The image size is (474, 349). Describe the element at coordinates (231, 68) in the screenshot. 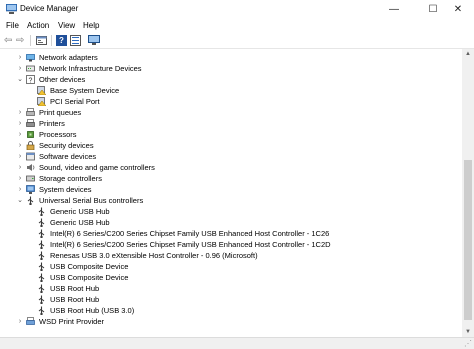

I see `tree-category-item: › Network Infrastructure Devices` at that location.